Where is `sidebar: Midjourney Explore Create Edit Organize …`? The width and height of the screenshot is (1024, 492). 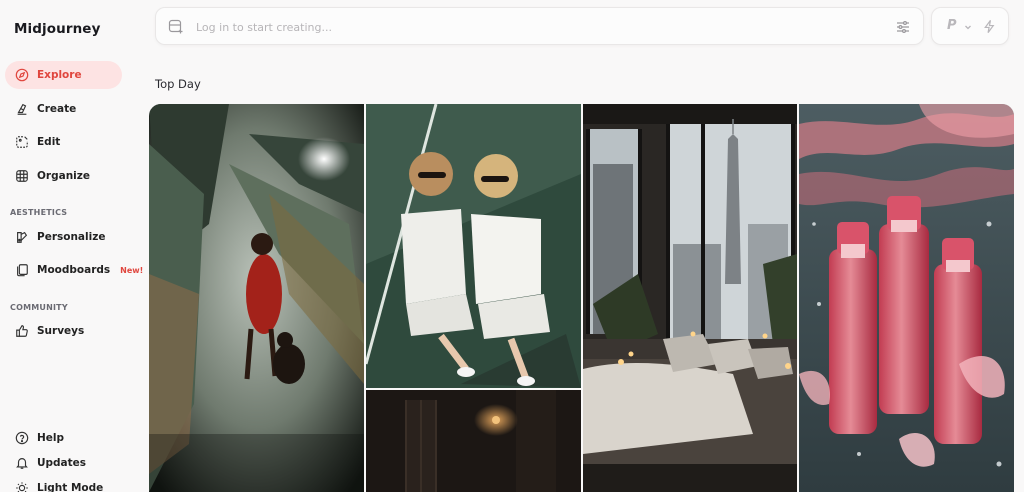 sidebar: Midjourney Explore Create Edit Organize … is located at coordinates (71, 246).